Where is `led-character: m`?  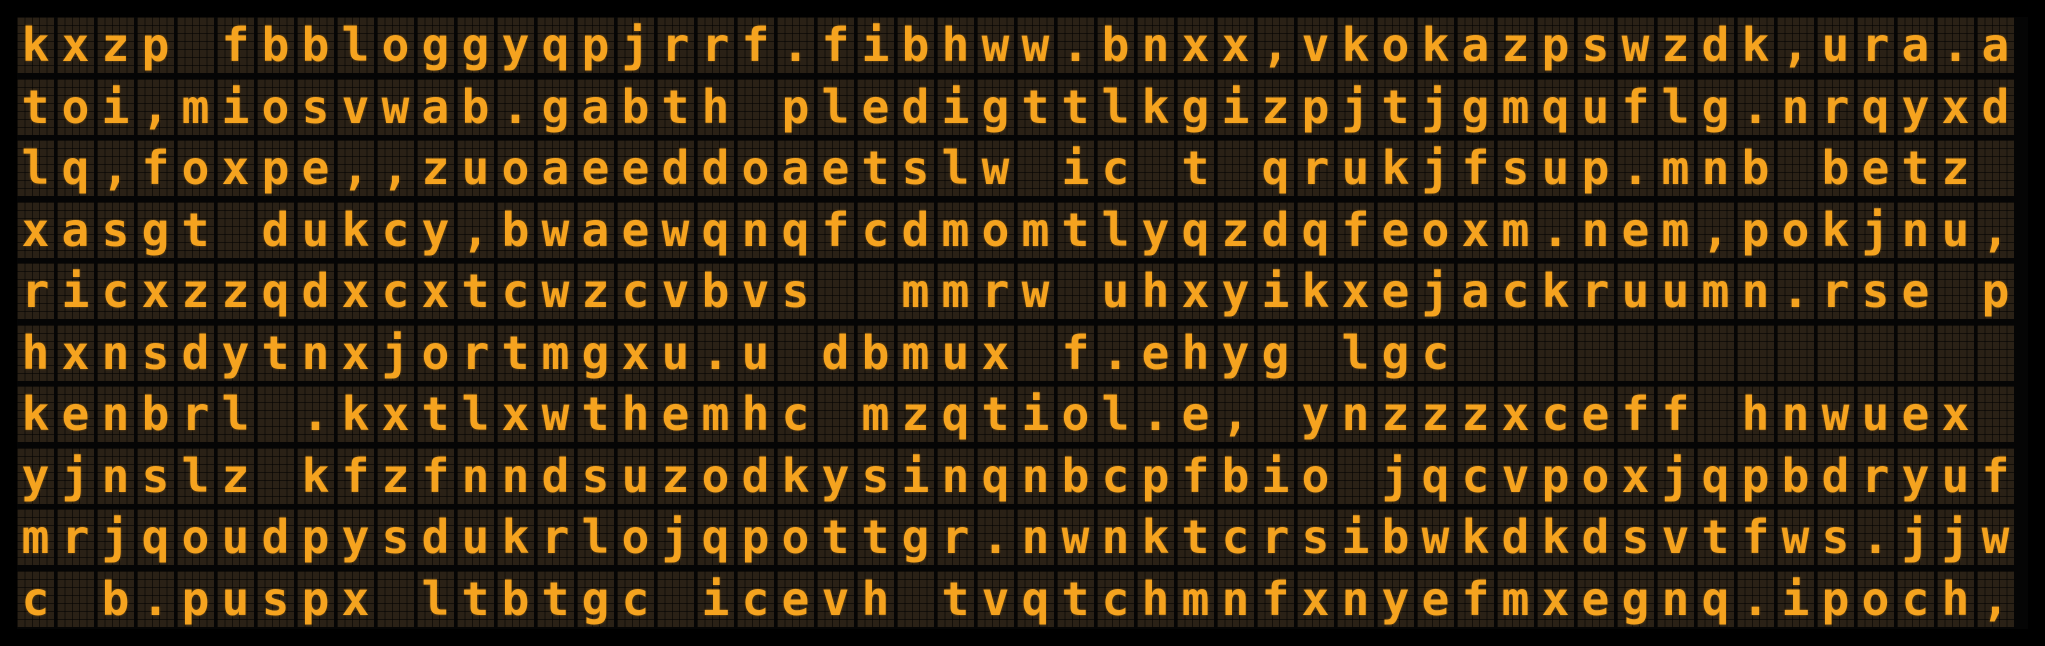
led-character: m is located at coordinates (555, 353).